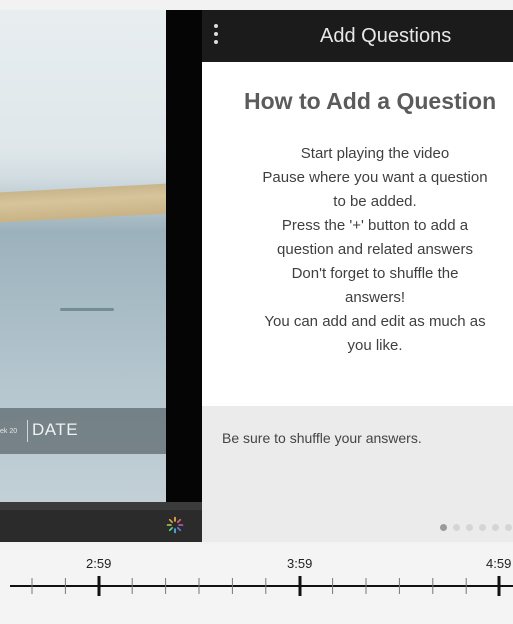 The width and height of the screenshot is (513, 624). Describe the element at coordinates (9, 431) in the screenshot. I see `overlay-week-text: ek 20` at that location.